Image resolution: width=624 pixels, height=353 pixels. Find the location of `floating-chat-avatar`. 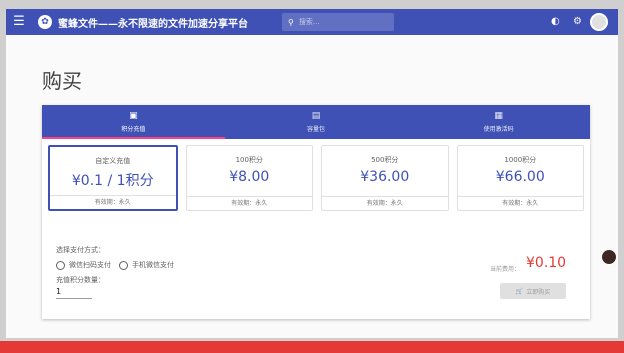

floating-chat-avatar is located at coordinates (609, 257).